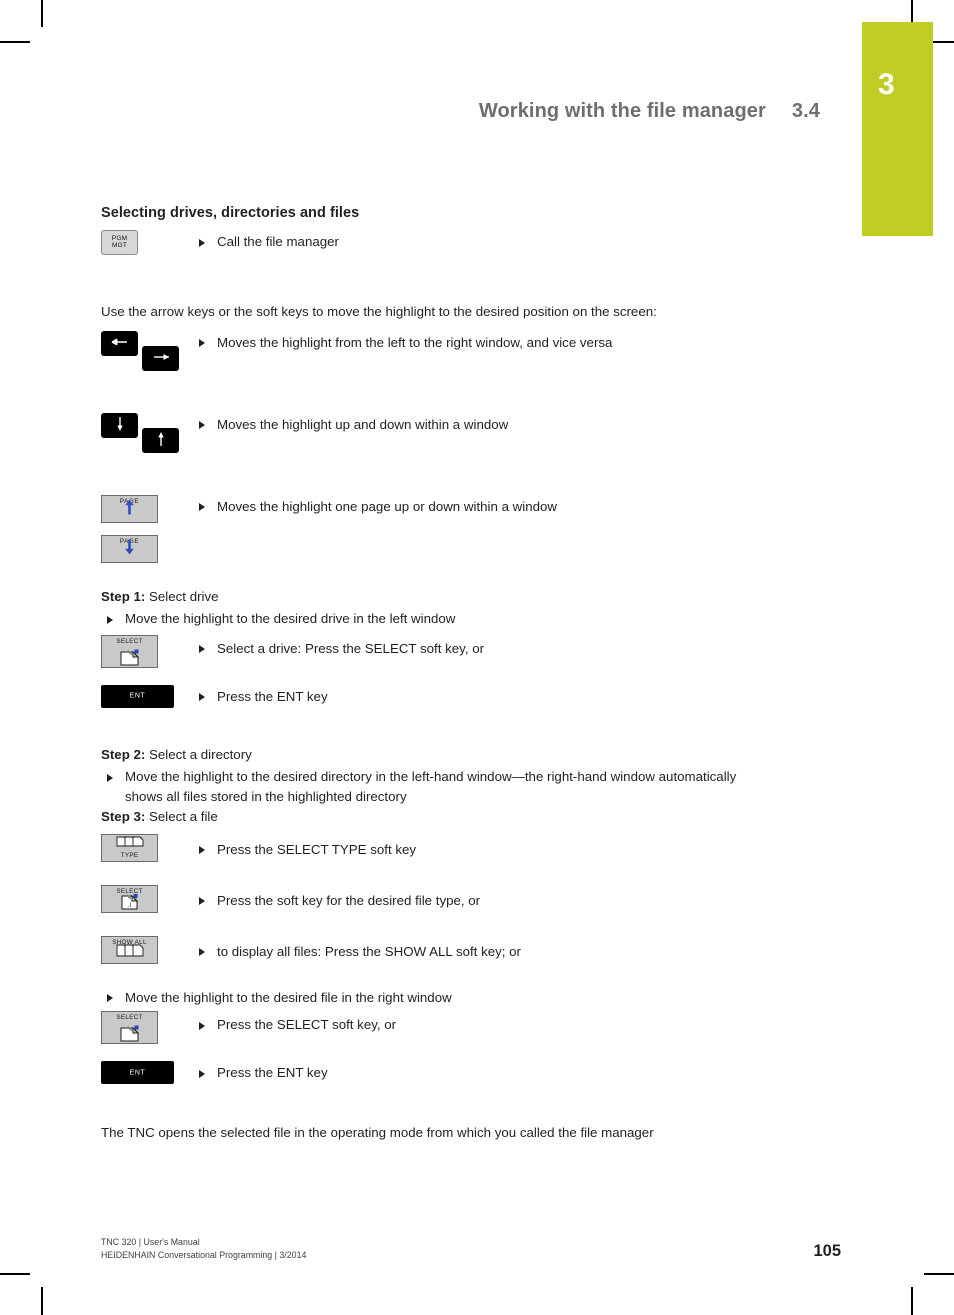 The height and width of the screenshot is (1315, 954). I want to click on instruction-step3-ent: Press the ENT key, so click(468, 1073).